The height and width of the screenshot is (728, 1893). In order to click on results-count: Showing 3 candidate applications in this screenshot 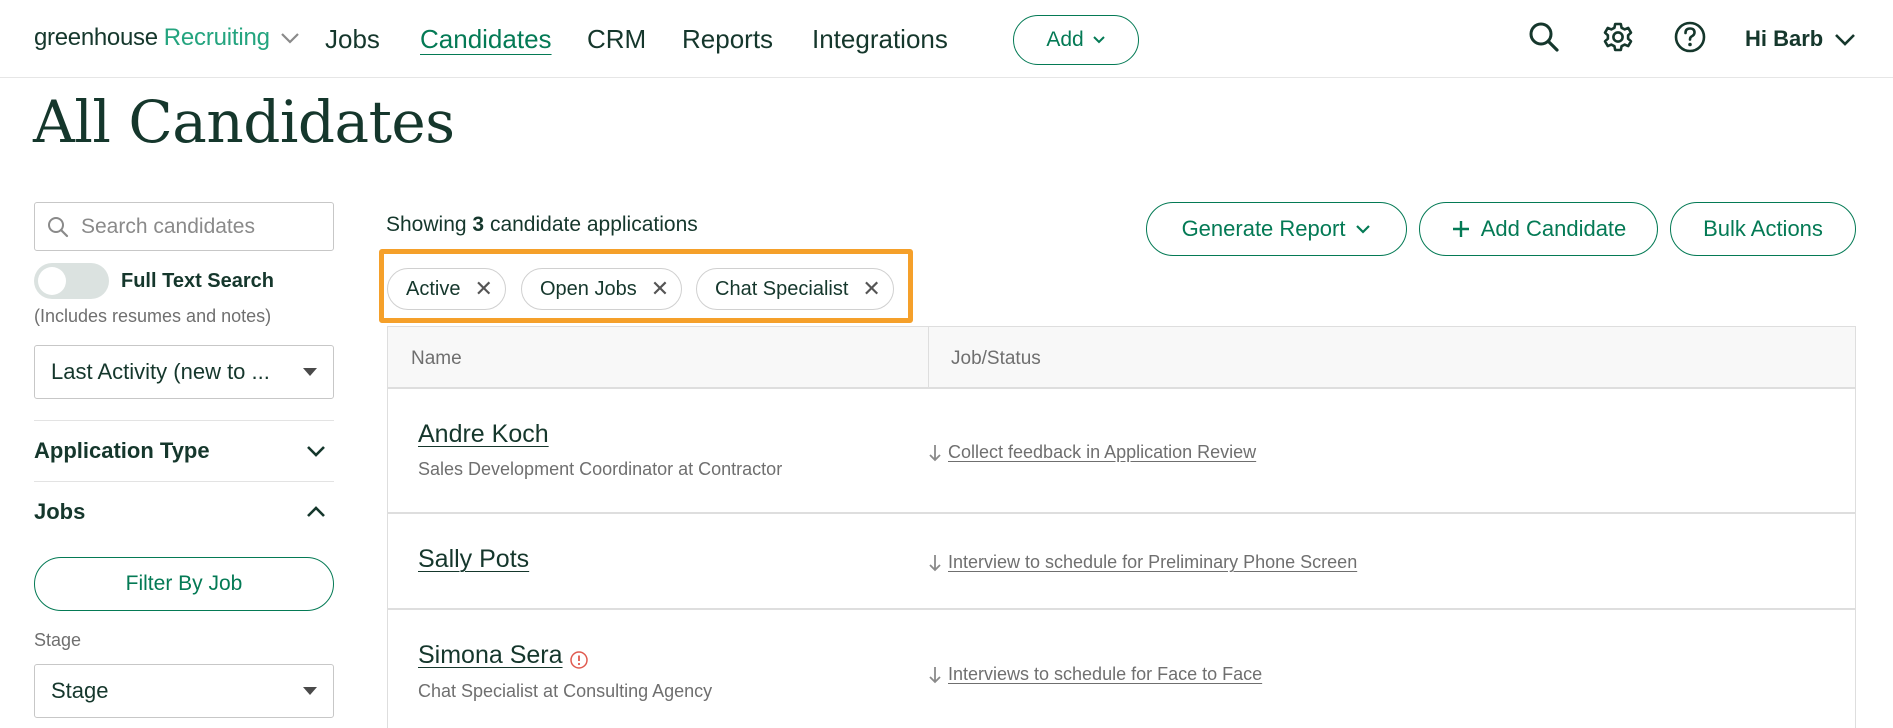, I will do `click(542, 225)`.